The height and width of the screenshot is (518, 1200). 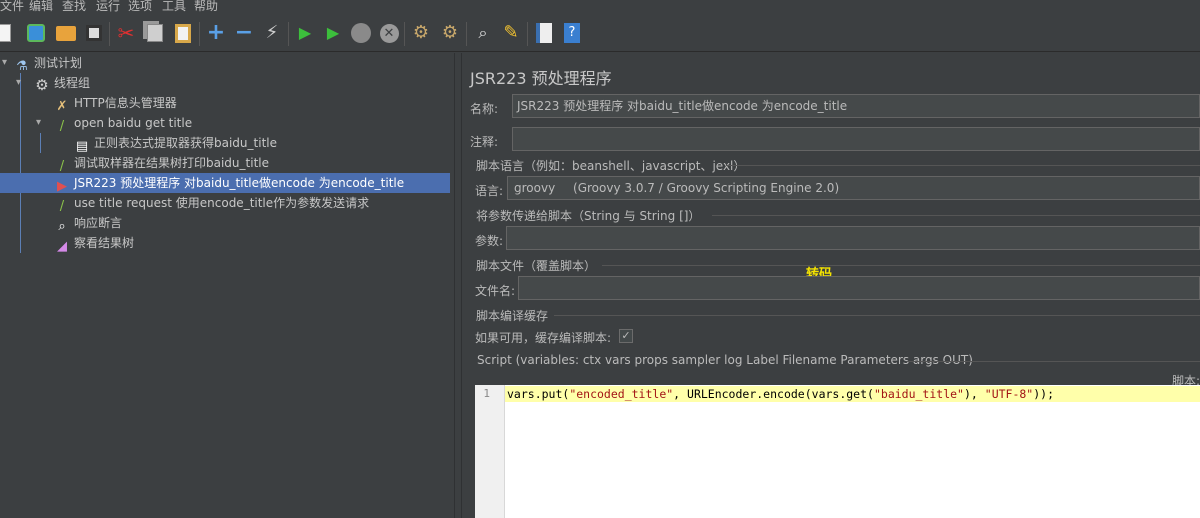 I want to click on clear-all-icon: ⚙, so click(x=450, y=33).